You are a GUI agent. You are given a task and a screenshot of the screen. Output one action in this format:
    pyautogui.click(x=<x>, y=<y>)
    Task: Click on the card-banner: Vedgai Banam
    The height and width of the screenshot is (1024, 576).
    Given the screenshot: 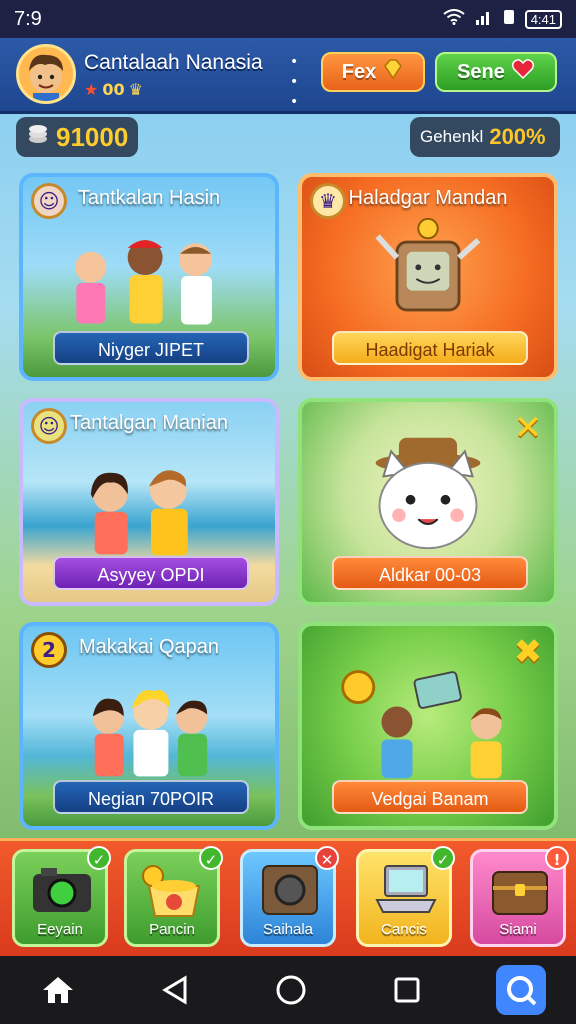 What is the action you would take?
    pyautogui.click(x=430, y=797)
    